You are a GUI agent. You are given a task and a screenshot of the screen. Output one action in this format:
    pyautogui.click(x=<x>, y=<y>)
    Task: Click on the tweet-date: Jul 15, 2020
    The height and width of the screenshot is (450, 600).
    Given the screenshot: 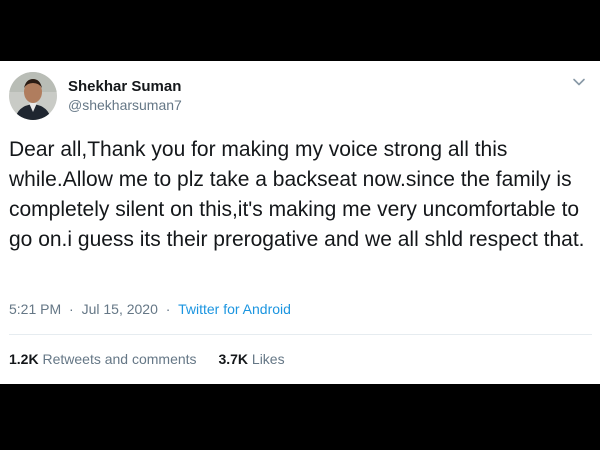 What is the action you would take?
    pyautogui.click(x=120, y=309)
    